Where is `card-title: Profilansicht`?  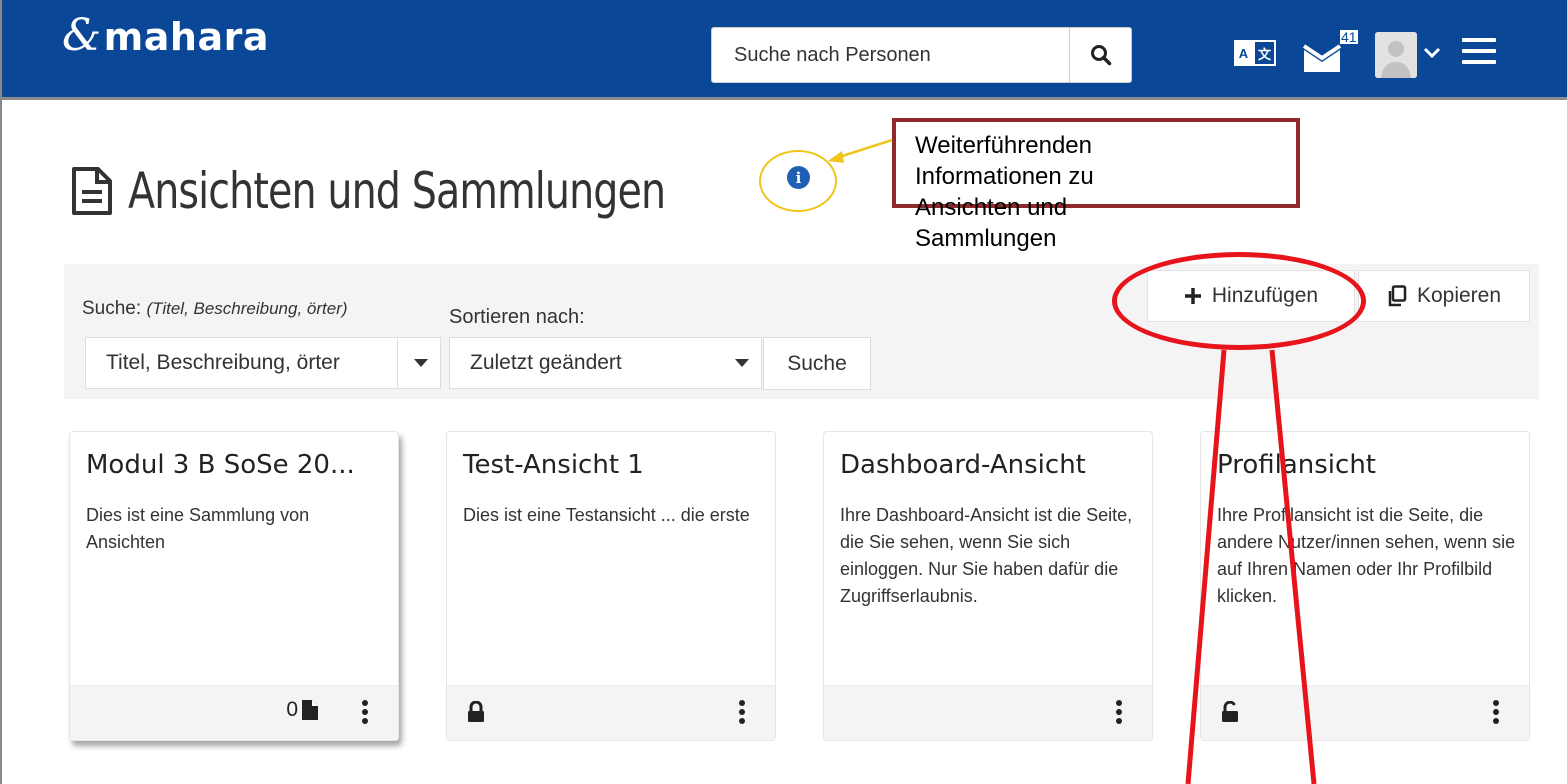 card-title: Profilansicht is located at coordinates (1296, 465).